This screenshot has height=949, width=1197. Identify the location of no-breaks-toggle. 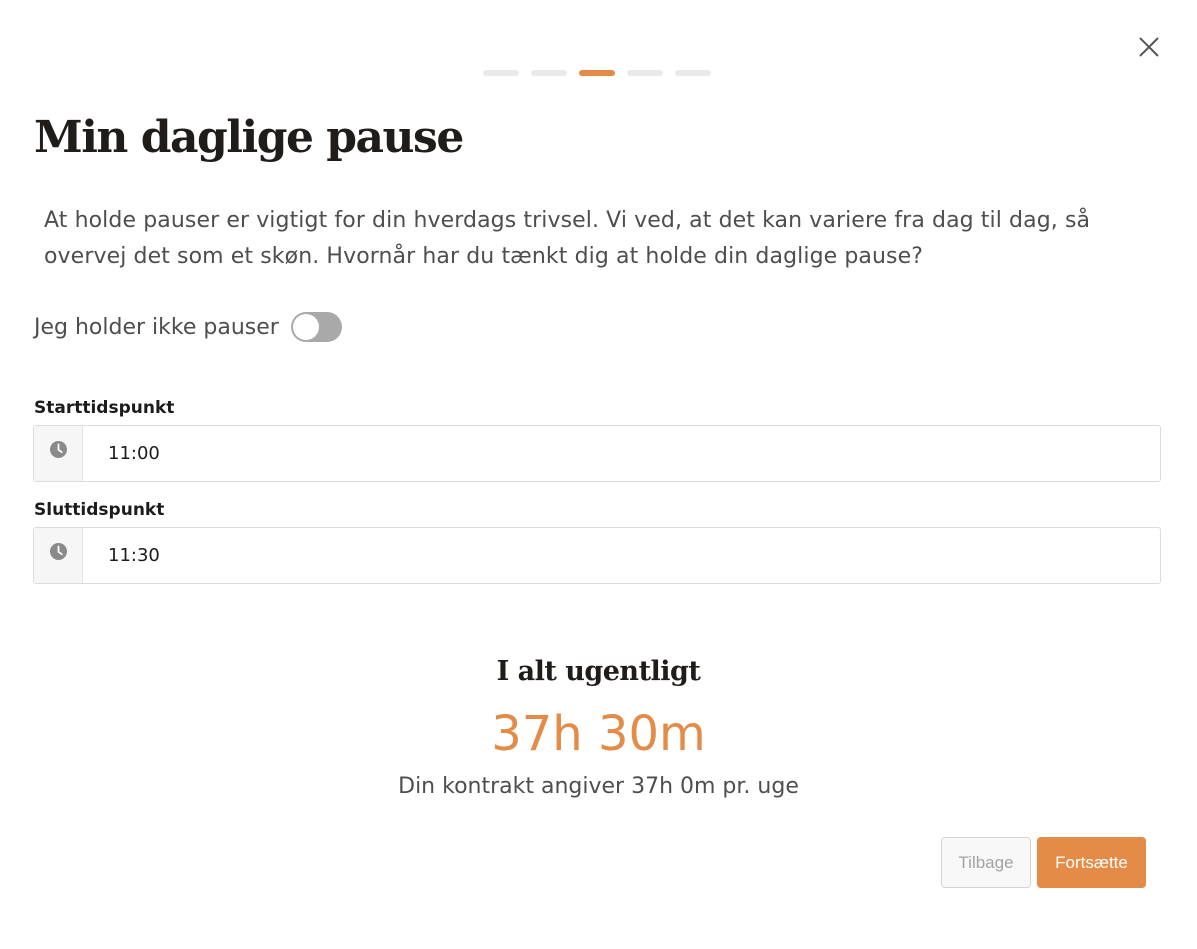
(316, 327).